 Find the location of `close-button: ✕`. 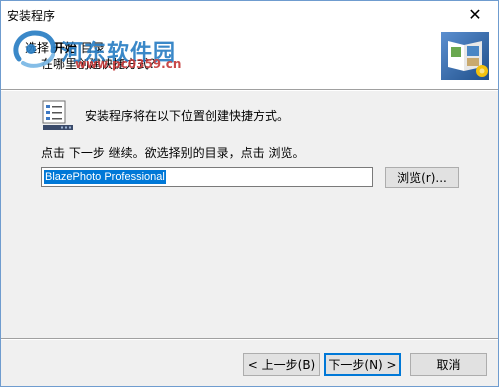

close-button: ✕ is located at coordinates (475, 14).